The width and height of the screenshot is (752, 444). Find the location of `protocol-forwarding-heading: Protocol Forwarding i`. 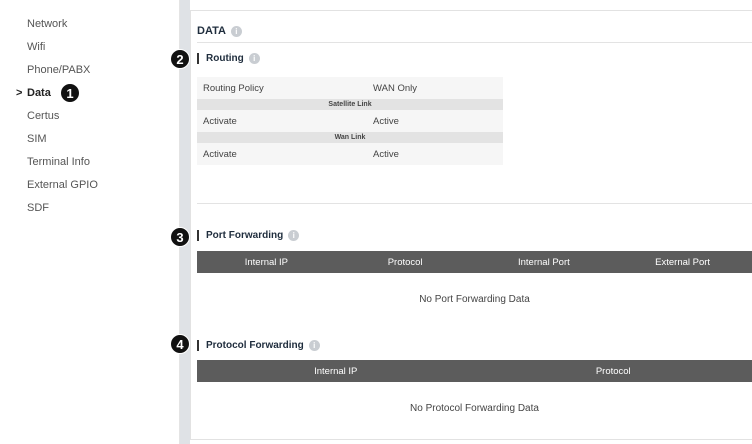

protocol-forwarding-heading: Protocol Forwarding i is located at coordinates (258, 345).